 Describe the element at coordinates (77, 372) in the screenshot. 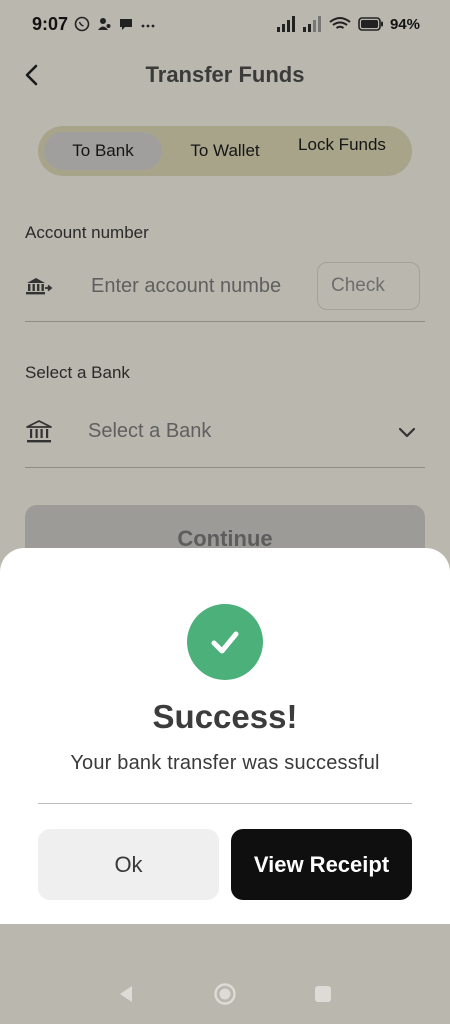

I see `select-bank-label: Select a Bank` at that location.